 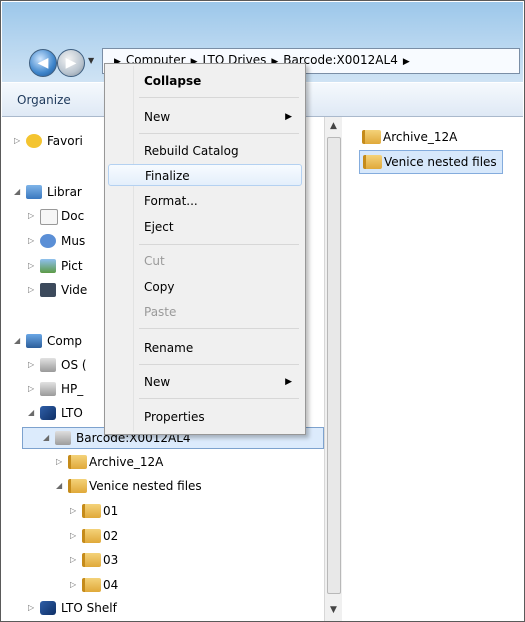 What do you see at coordinates (333, 612) in the screenshot?
I see `scroll-down-arrow-icon: ▼` at bounding box center [333, 612].